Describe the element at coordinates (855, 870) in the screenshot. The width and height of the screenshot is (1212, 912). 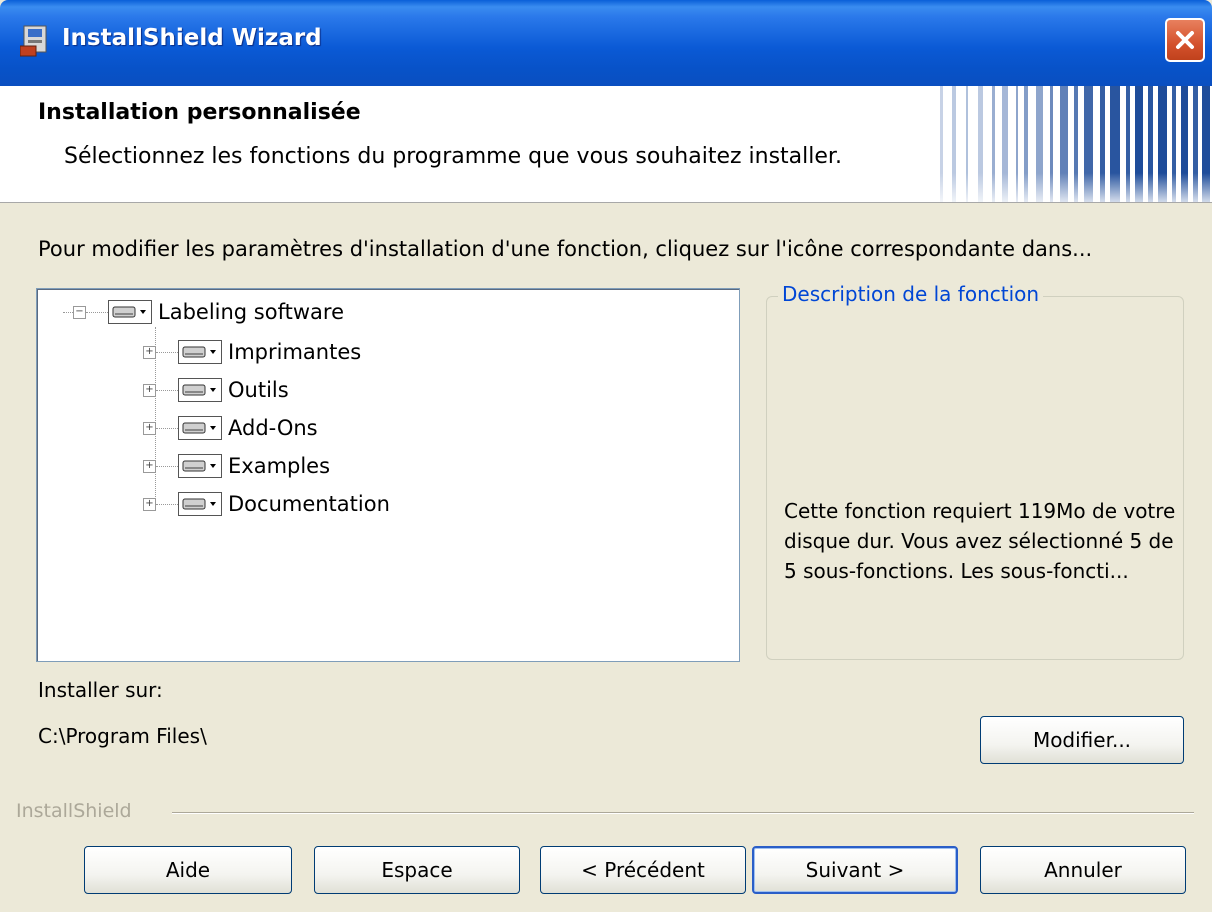
I see `next-button: Suivant >` at that location.